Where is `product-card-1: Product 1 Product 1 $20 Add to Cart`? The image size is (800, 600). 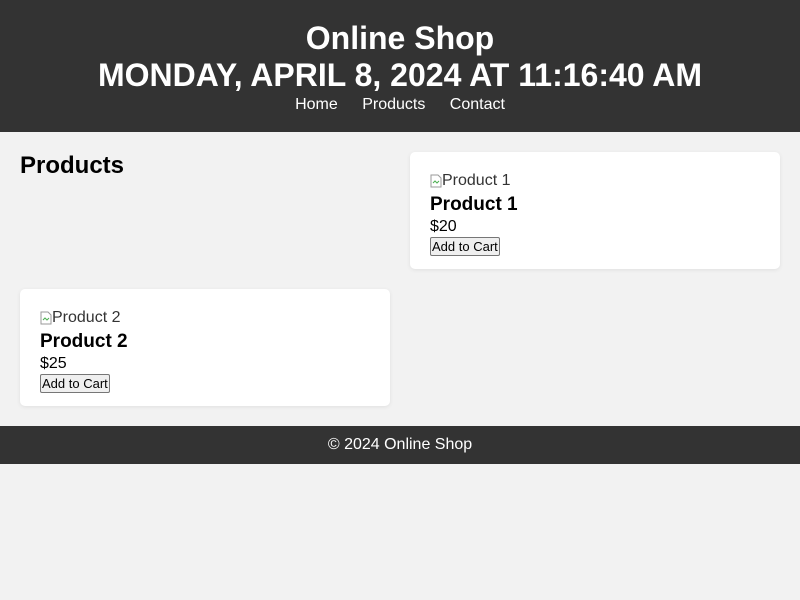 product-card-1: Product 1 Product 1 $20 Add to Cart is located at coordinates (595, 210).